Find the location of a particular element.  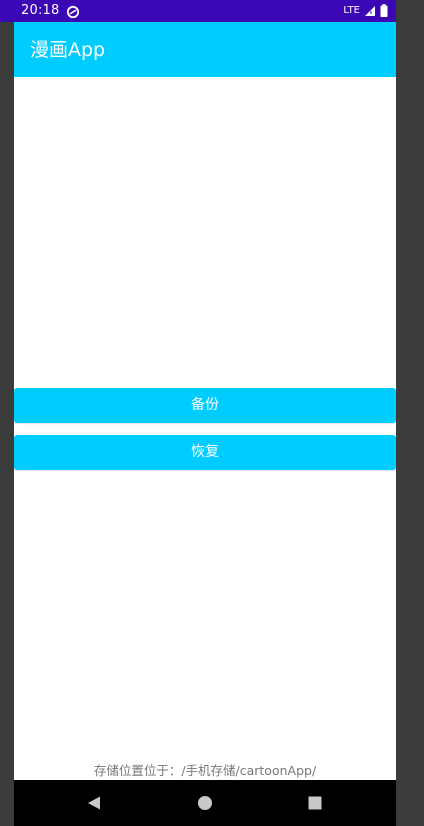

recents-square-icon is located at coordinates (315, 803).